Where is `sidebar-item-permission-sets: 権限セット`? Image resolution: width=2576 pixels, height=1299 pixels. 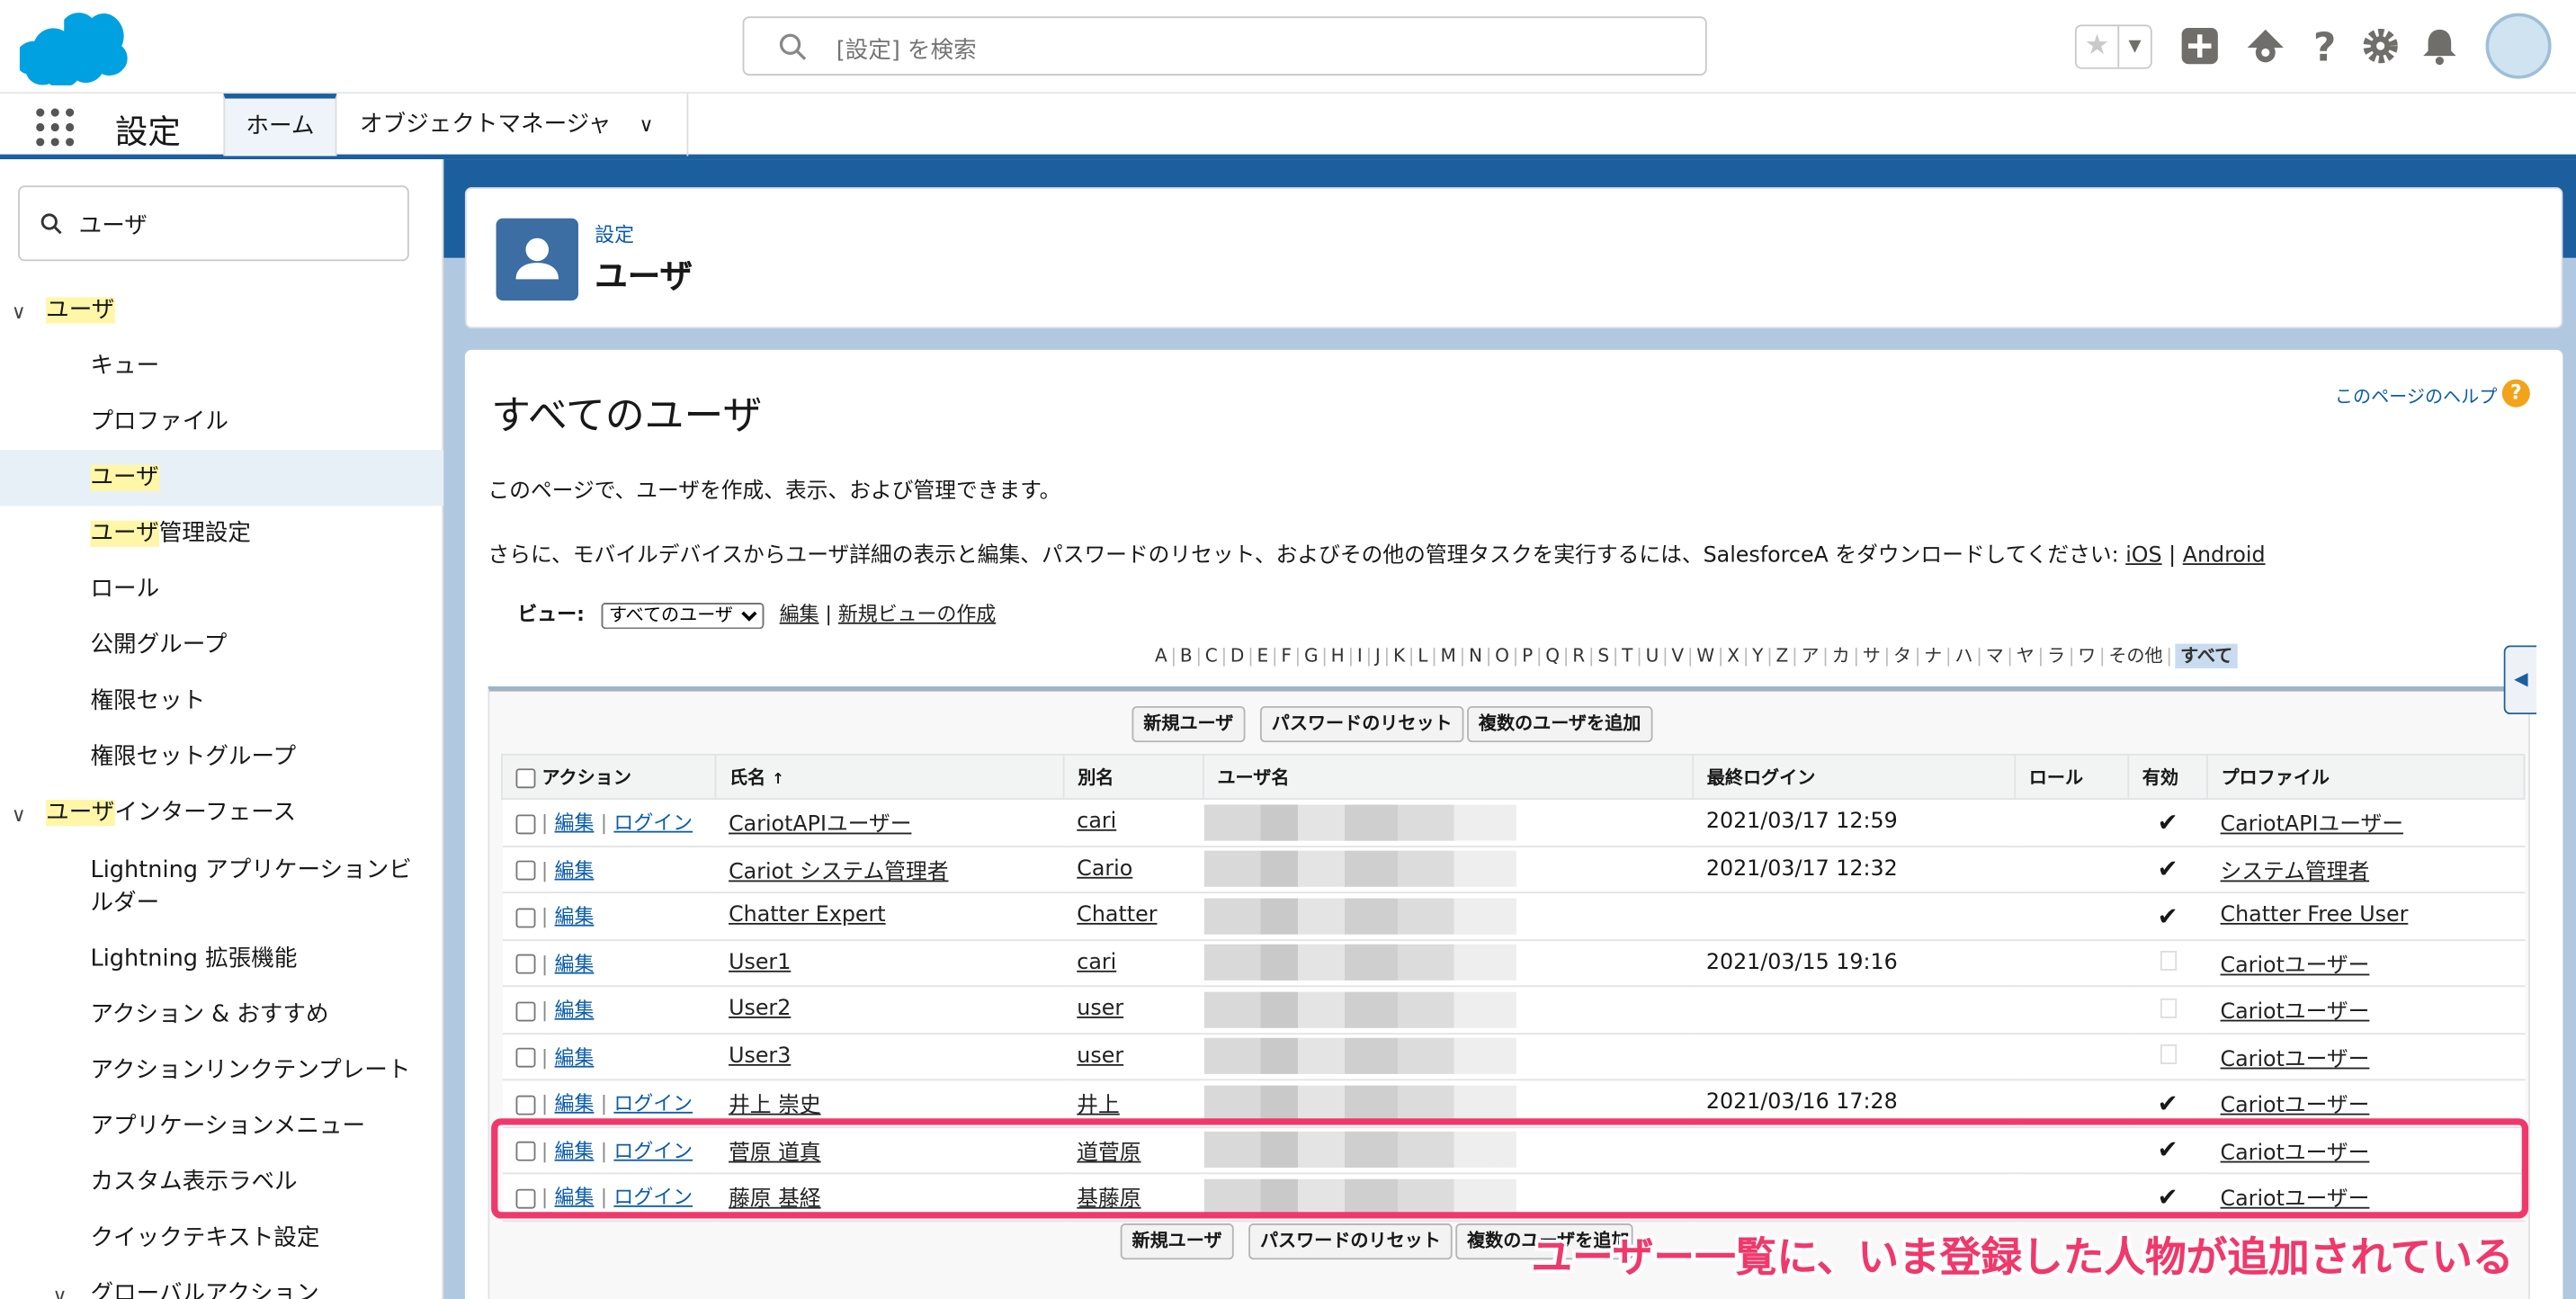 sidebar-item-permission-sets: 権限セット is located at coordinates (221, 701).